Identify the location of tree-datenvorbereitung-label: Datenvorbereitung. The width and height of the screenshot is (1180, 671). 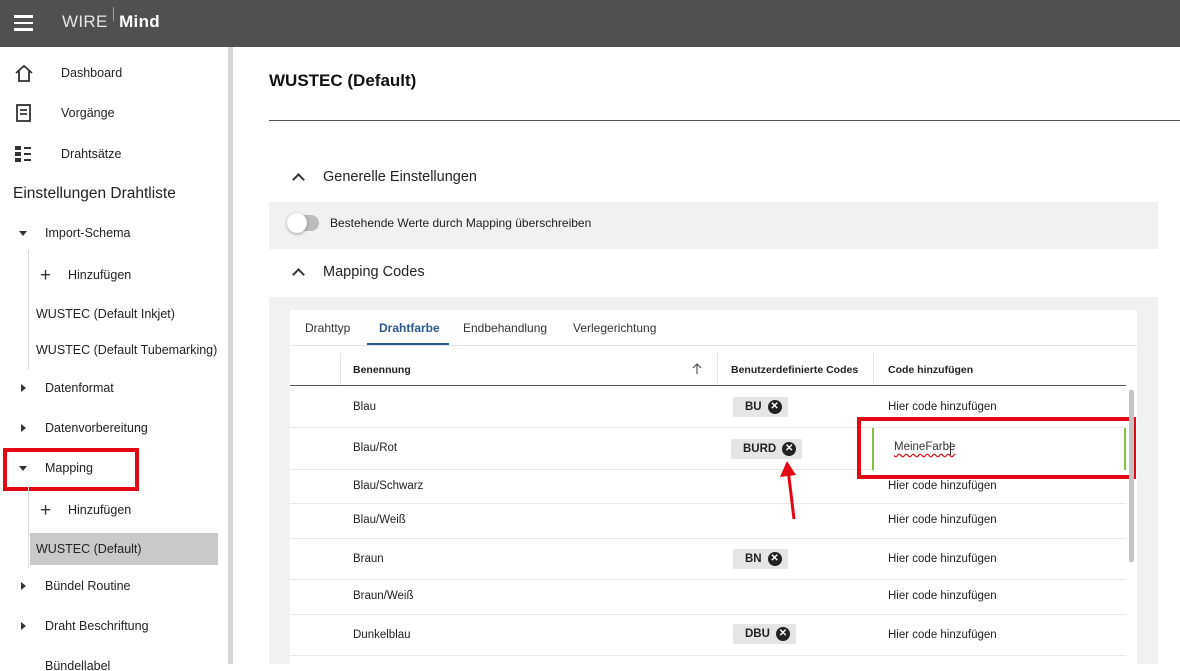
(96, 428).